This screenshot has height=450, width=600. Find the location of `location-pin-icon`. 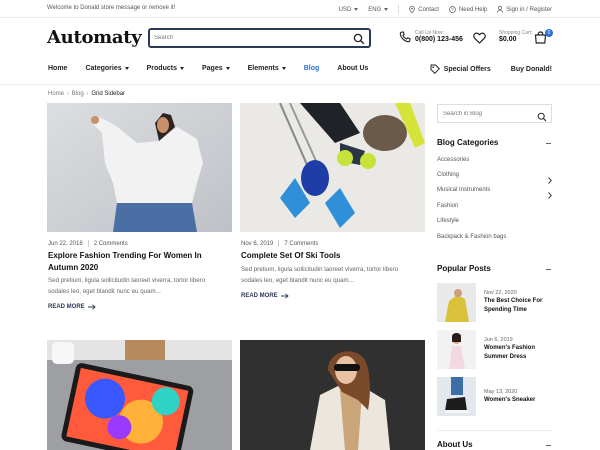

location-pin-icon is located at coordinates (412, 9).